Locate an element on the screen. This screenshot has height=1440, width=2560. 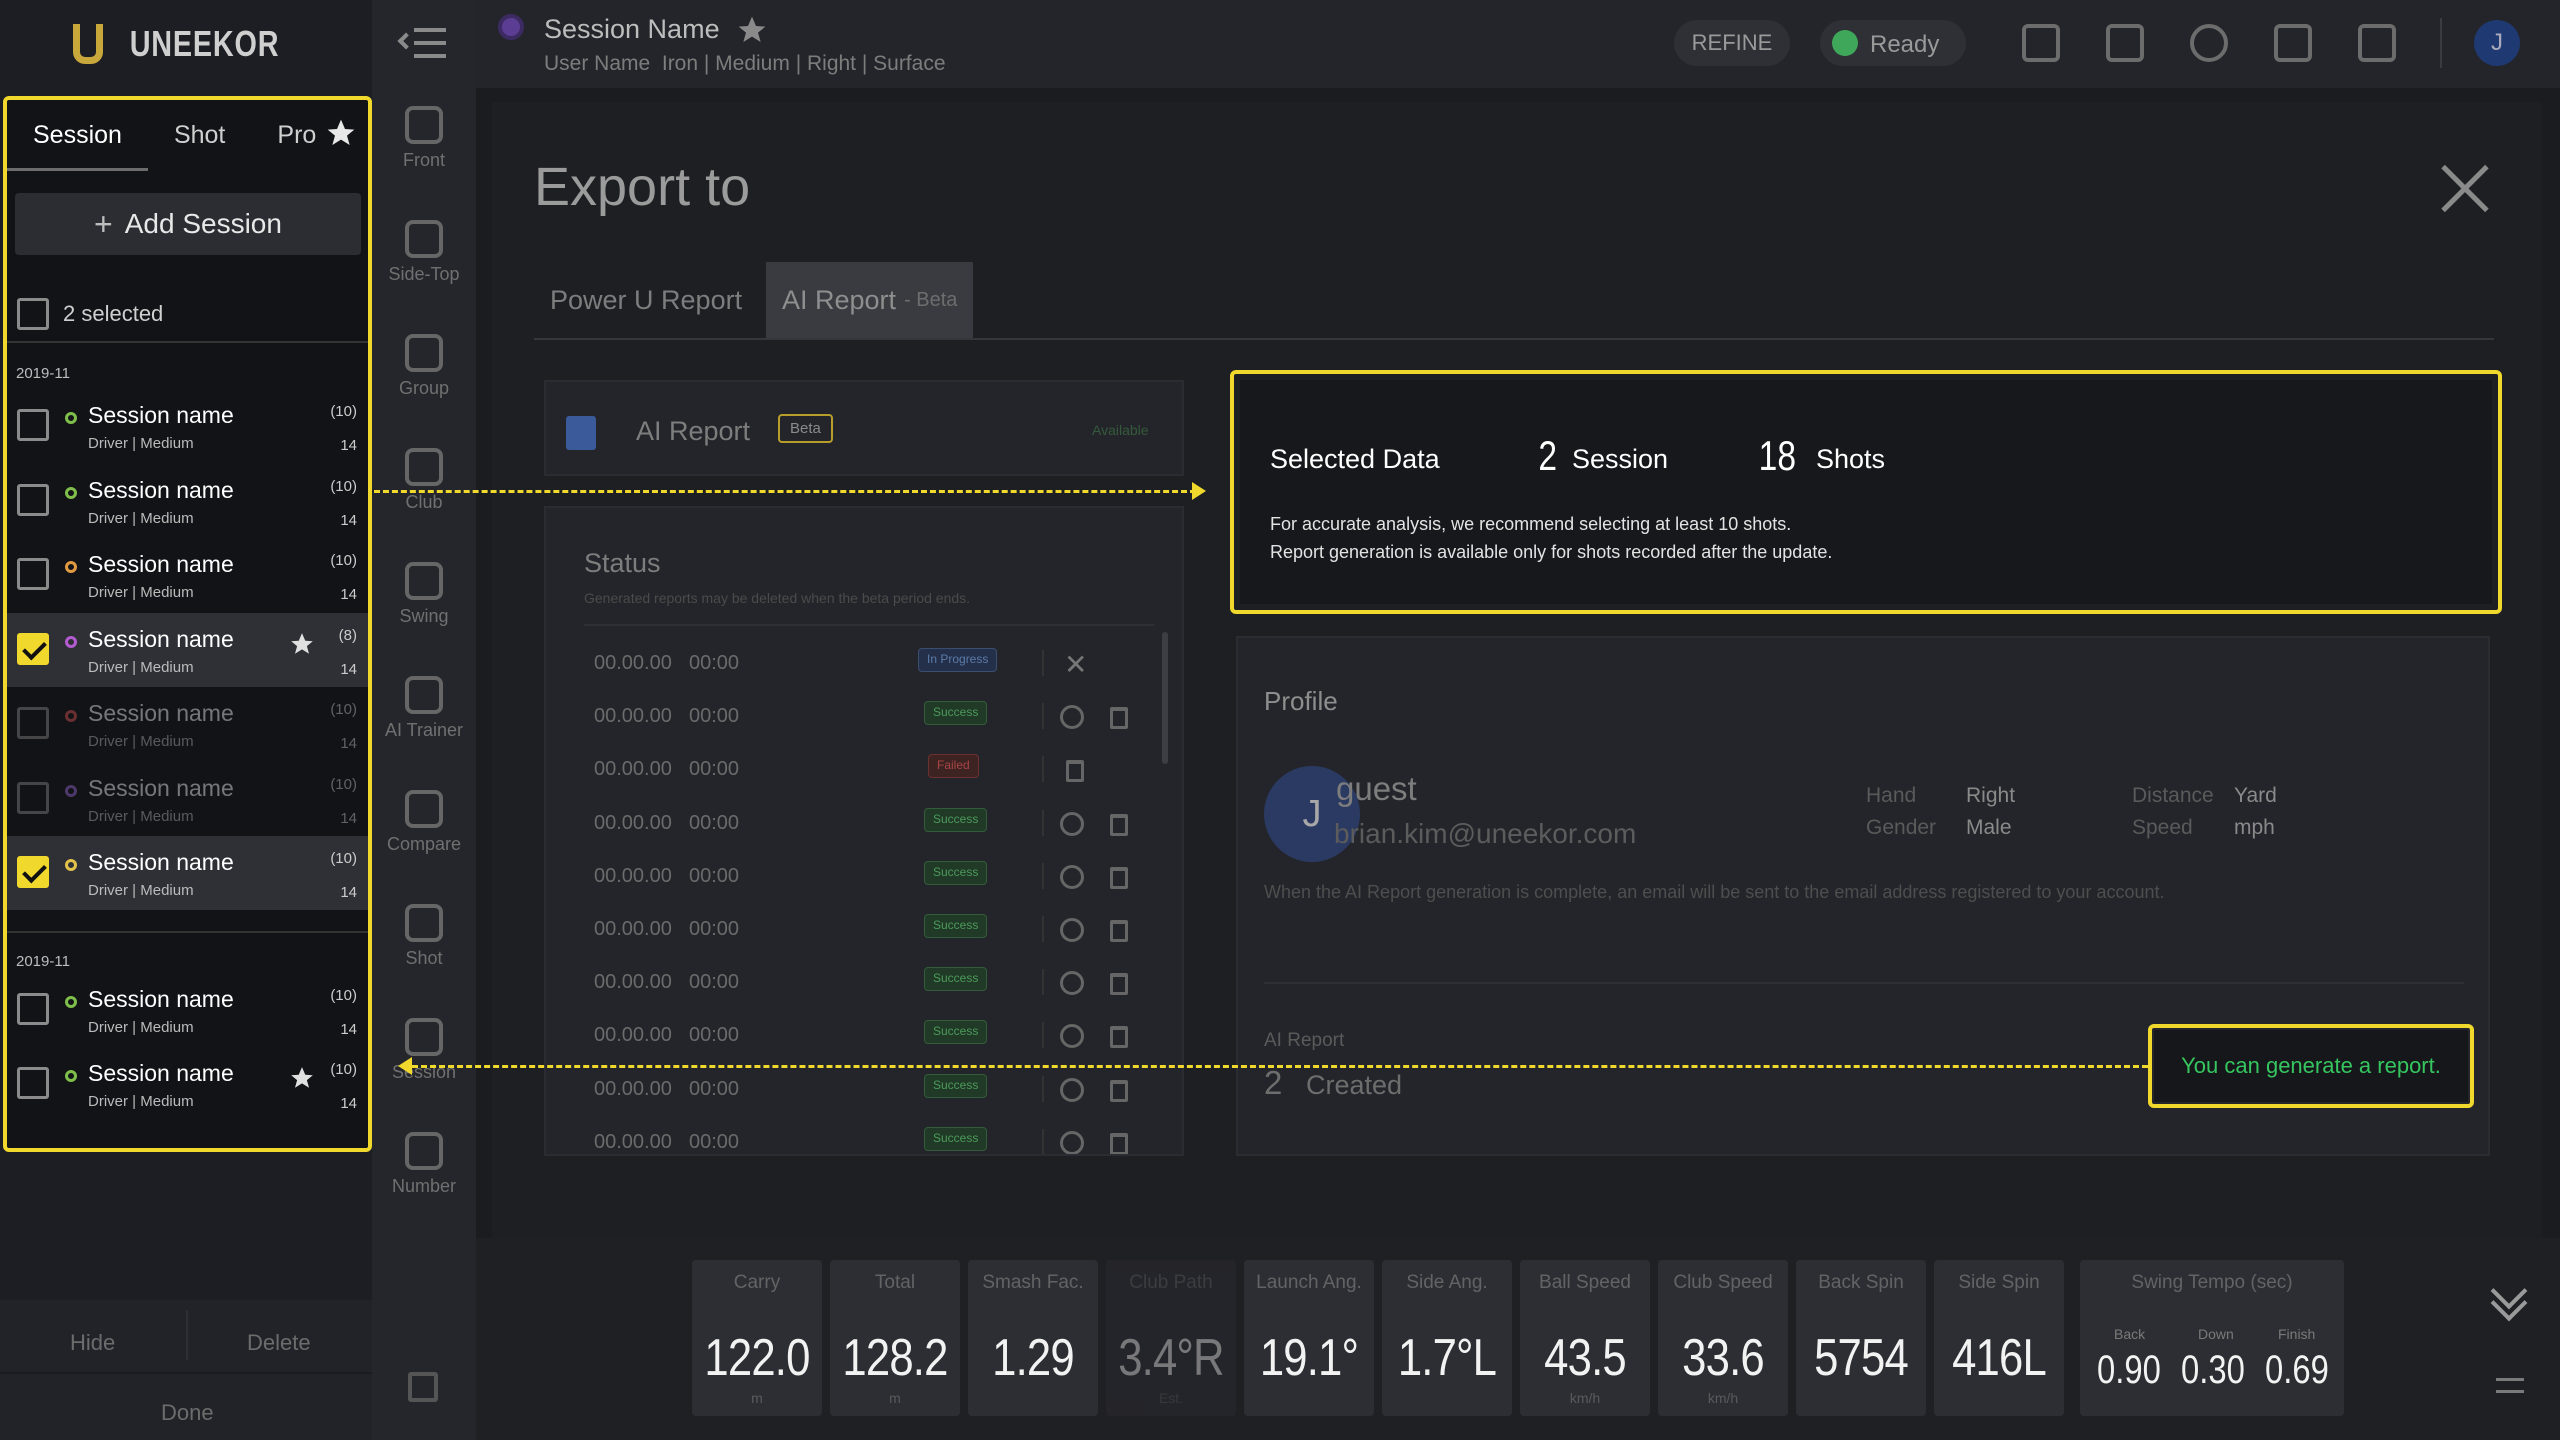
metric-label: Swing Tempo (sec) is located at coordinates (2212, 1282).